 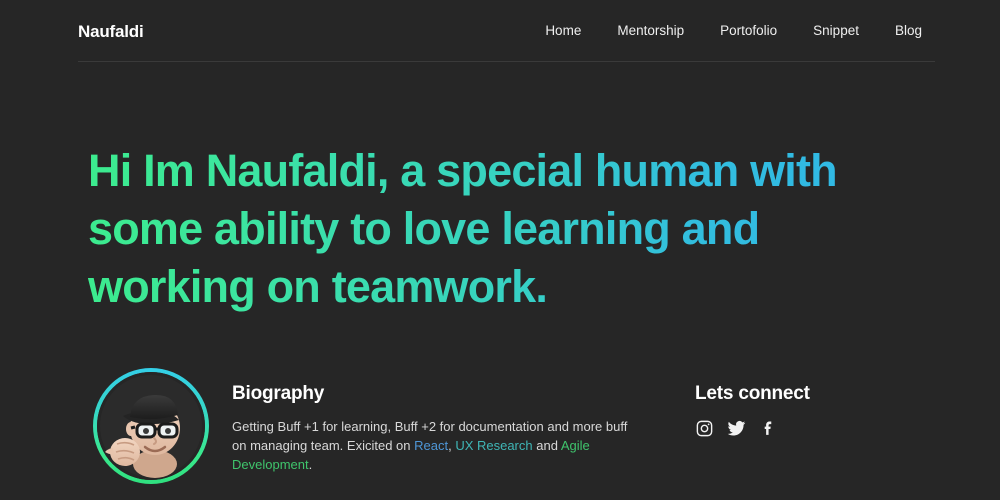 I want to click on connect-title: Lets connect, so click(x=752, y=393).